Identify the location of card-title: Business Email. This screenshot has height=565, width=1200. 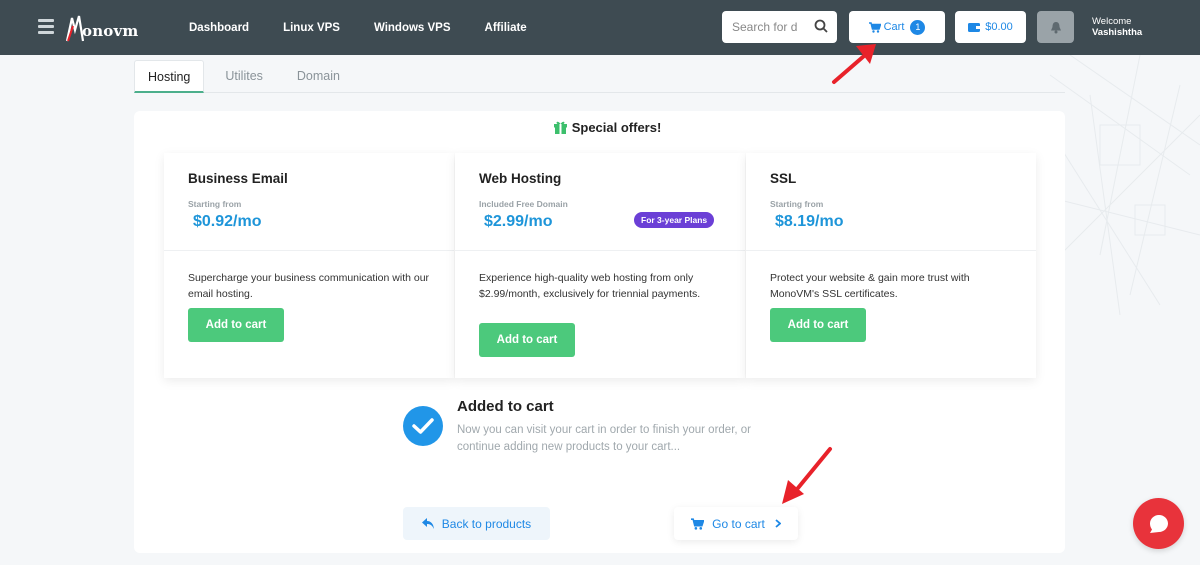
(238, 178).